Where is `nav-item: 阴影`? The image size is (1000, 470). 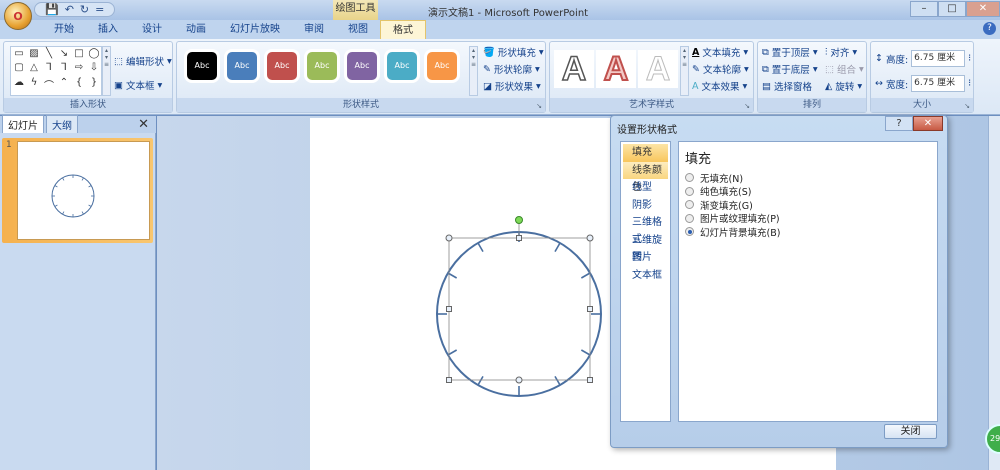 nav-item: 阴影 is located at coordinates (645, 206).